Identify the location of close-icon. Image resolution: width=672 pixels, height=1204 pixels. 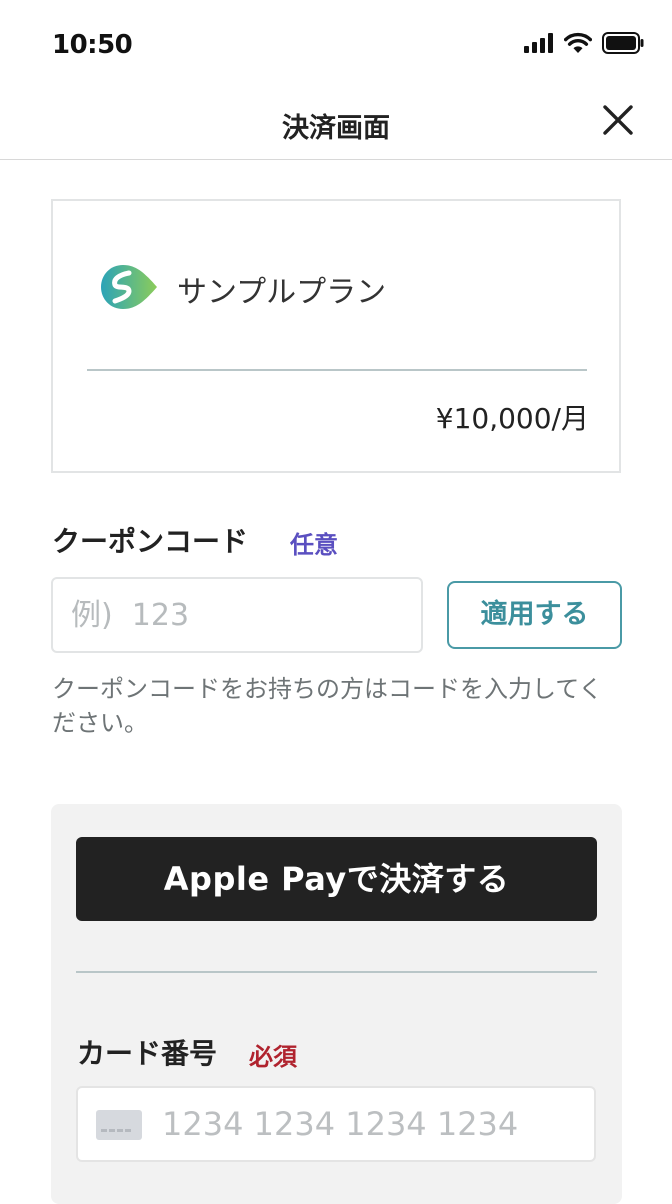
(618, 120).